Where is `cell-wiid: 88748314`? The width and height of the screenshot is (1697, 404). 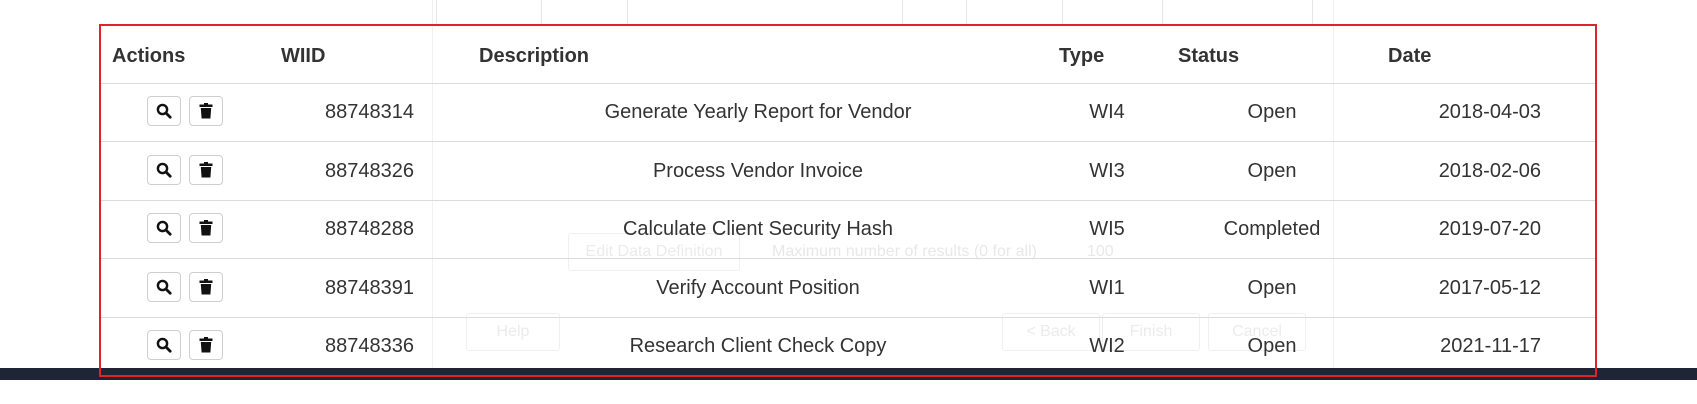
cell-wiid: 88748314 is located at coordinates (369, 112).